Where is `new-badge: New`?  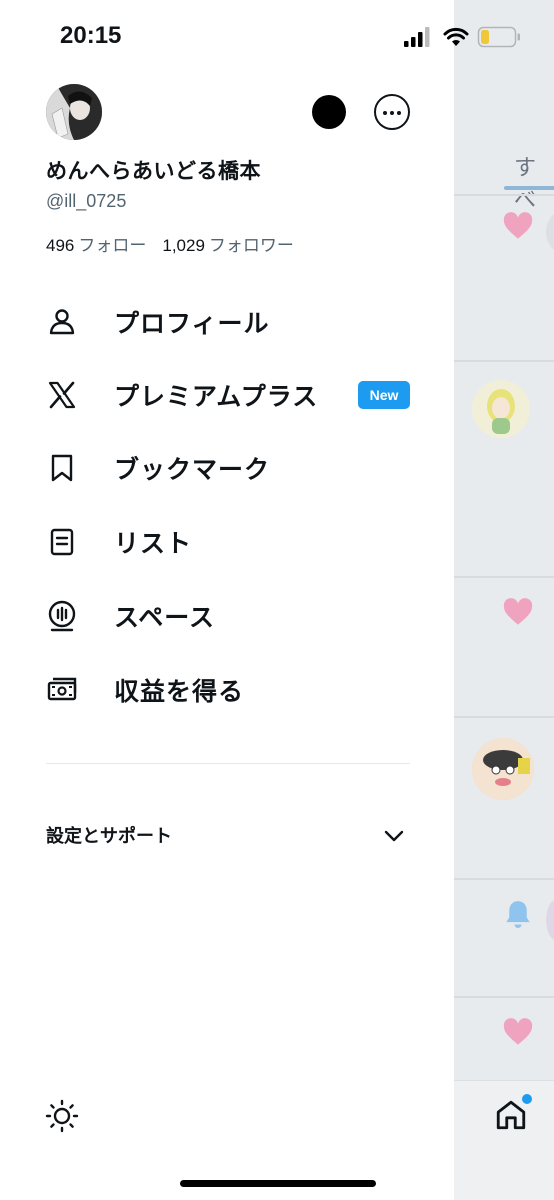
new-badge: New is located at coordinates (384, 395).